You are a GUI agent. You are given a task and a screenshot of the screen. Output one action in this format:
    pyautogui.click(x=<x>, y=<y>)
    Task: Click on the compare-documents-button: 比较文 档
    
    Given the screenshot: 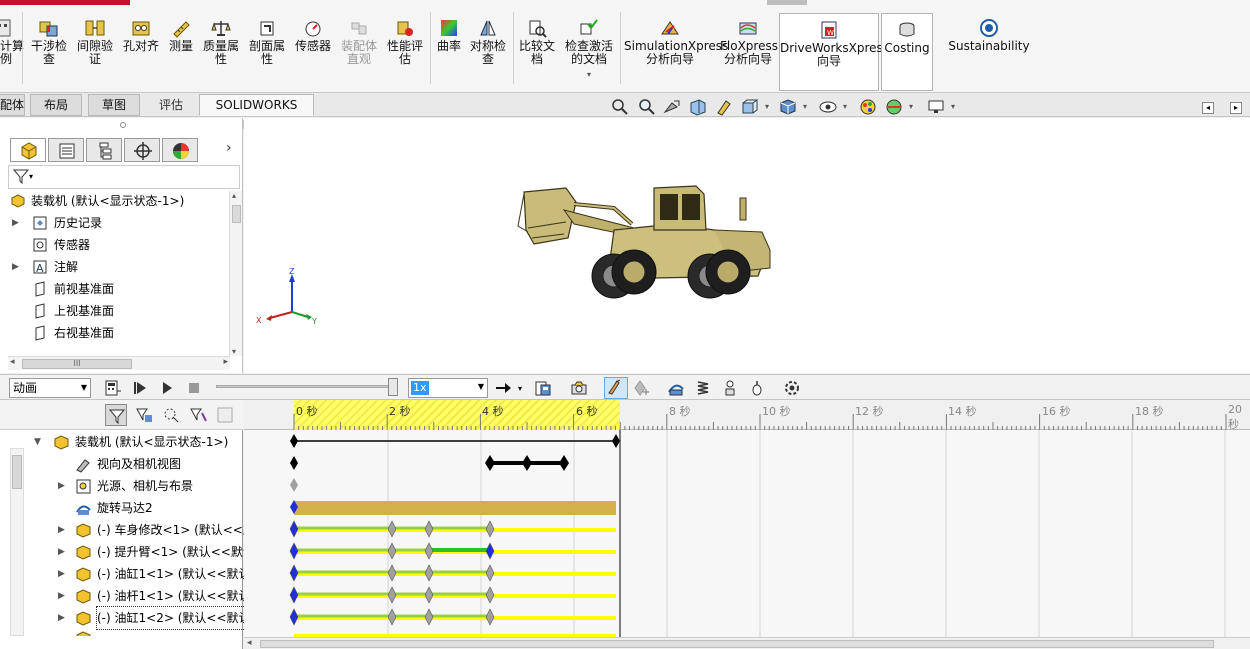 What is the action you would take?
    pyautogui.click(x=537, y=42)
    